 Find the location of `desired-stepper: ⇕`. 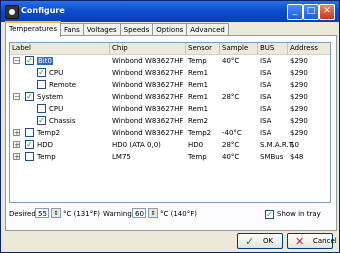

desired-stepper: ⇕ is located at coordinates (56, 213).